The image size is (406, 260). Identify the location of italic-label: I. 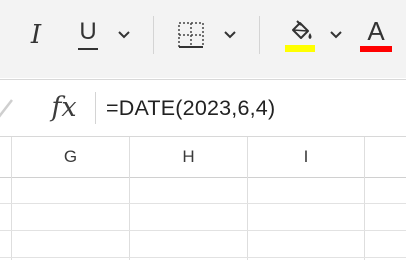
(36, 35).